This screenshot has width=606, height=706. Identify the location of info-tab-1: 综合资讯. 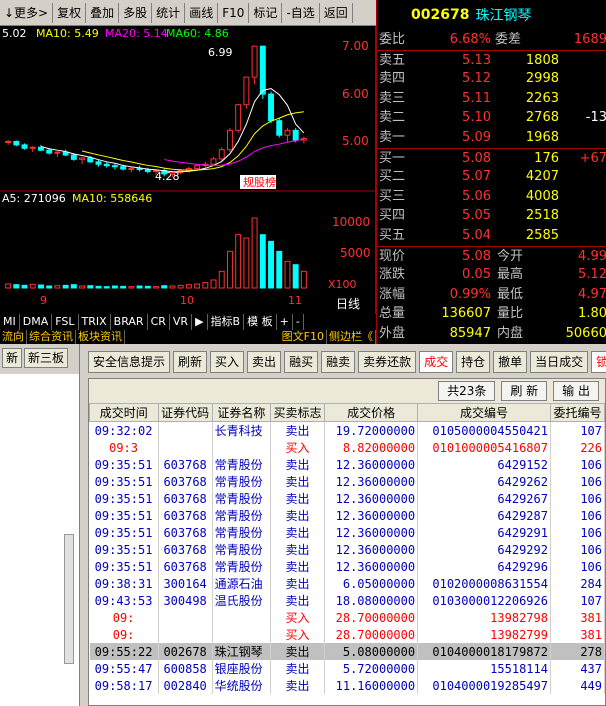
(51, 337).